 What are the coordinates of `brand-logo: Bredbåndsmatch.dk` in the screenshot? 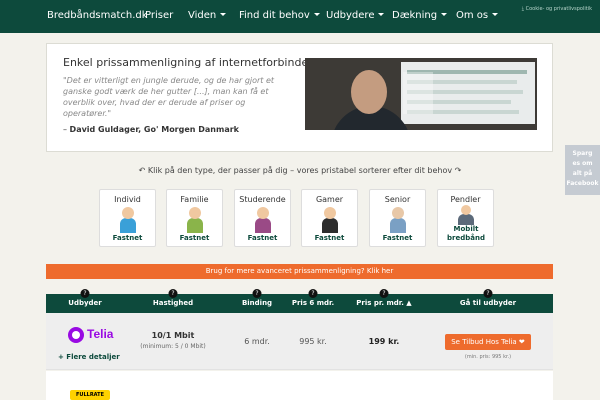 It's located at (97, 15).